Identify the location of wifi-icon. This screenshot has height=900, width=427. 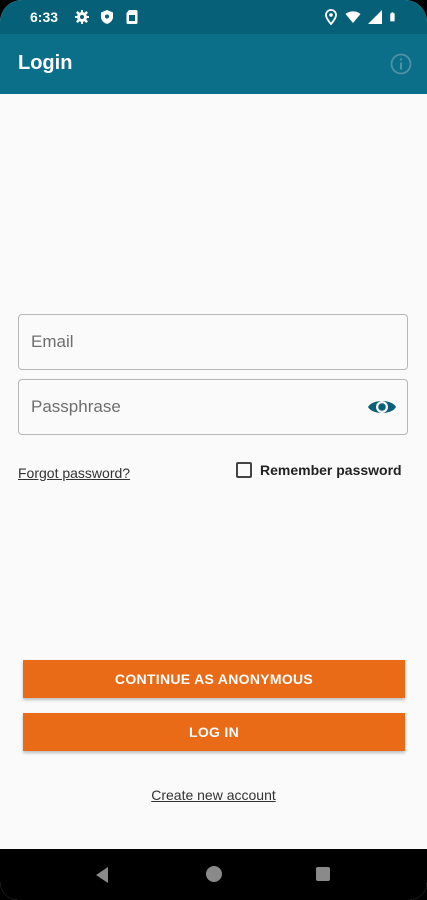
(353, 17).